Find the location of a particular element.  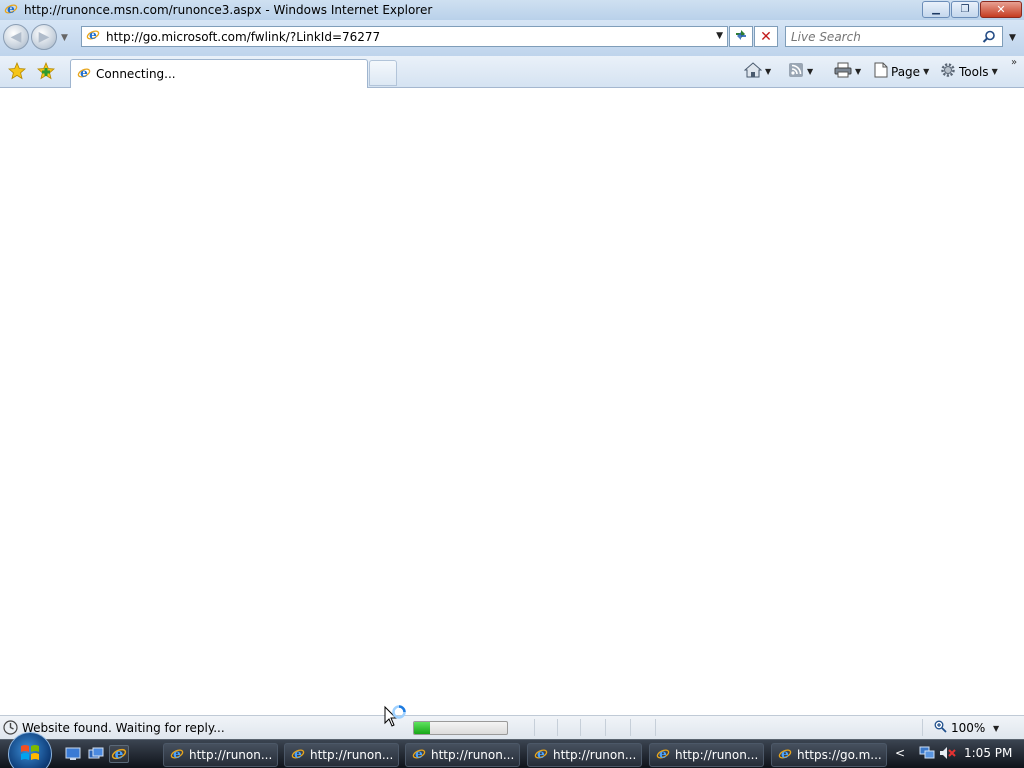

search-input is located at coordinates (881, 36).